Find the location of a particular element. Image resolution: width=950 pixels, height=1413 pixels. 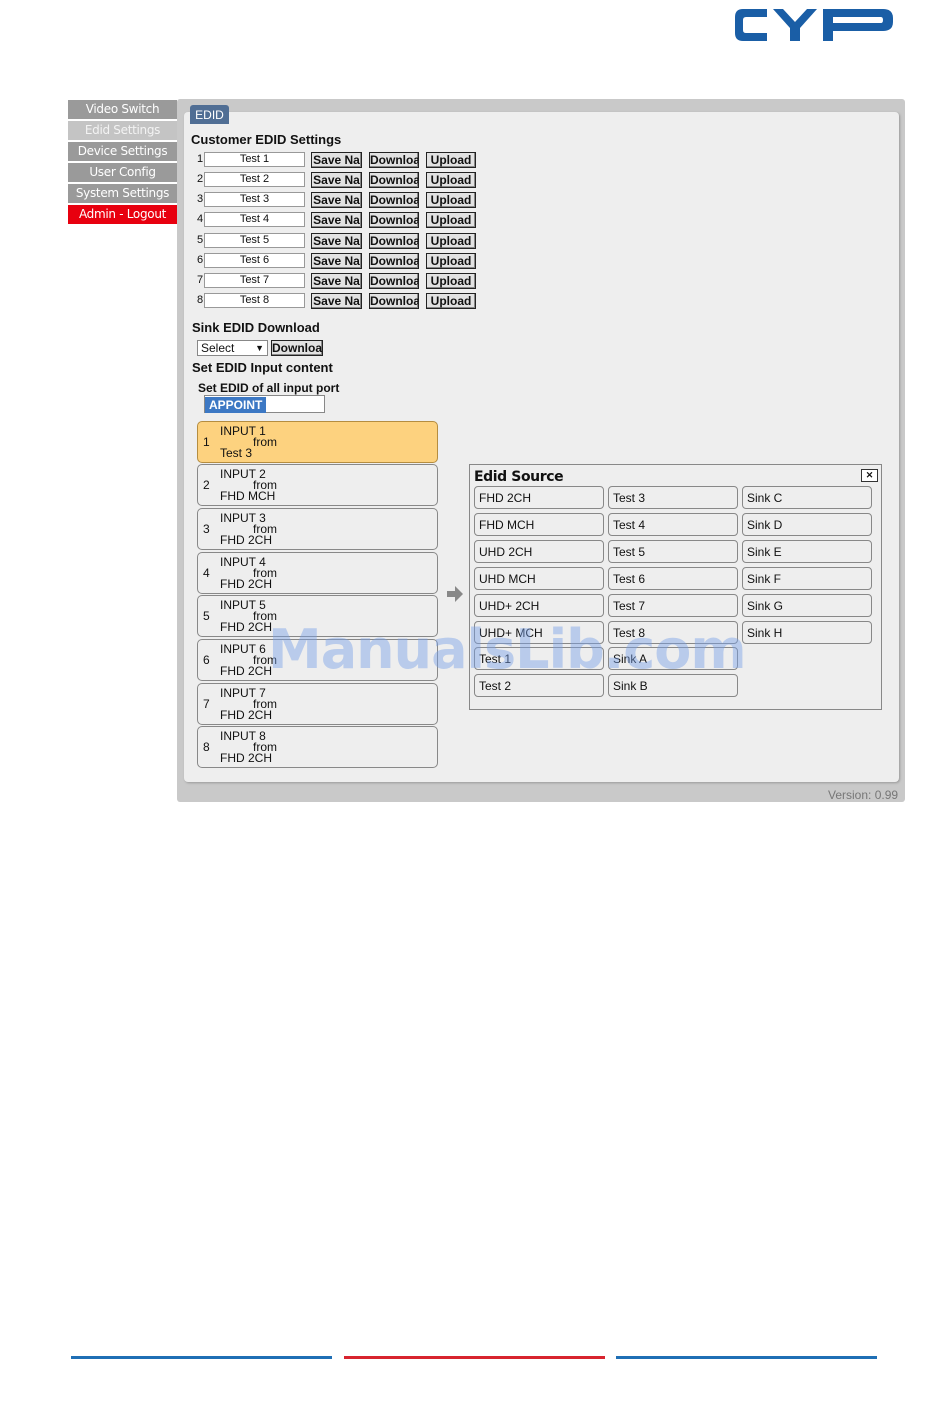

edid-source-option: UHD 2CH is located at coordinates (539, 551).